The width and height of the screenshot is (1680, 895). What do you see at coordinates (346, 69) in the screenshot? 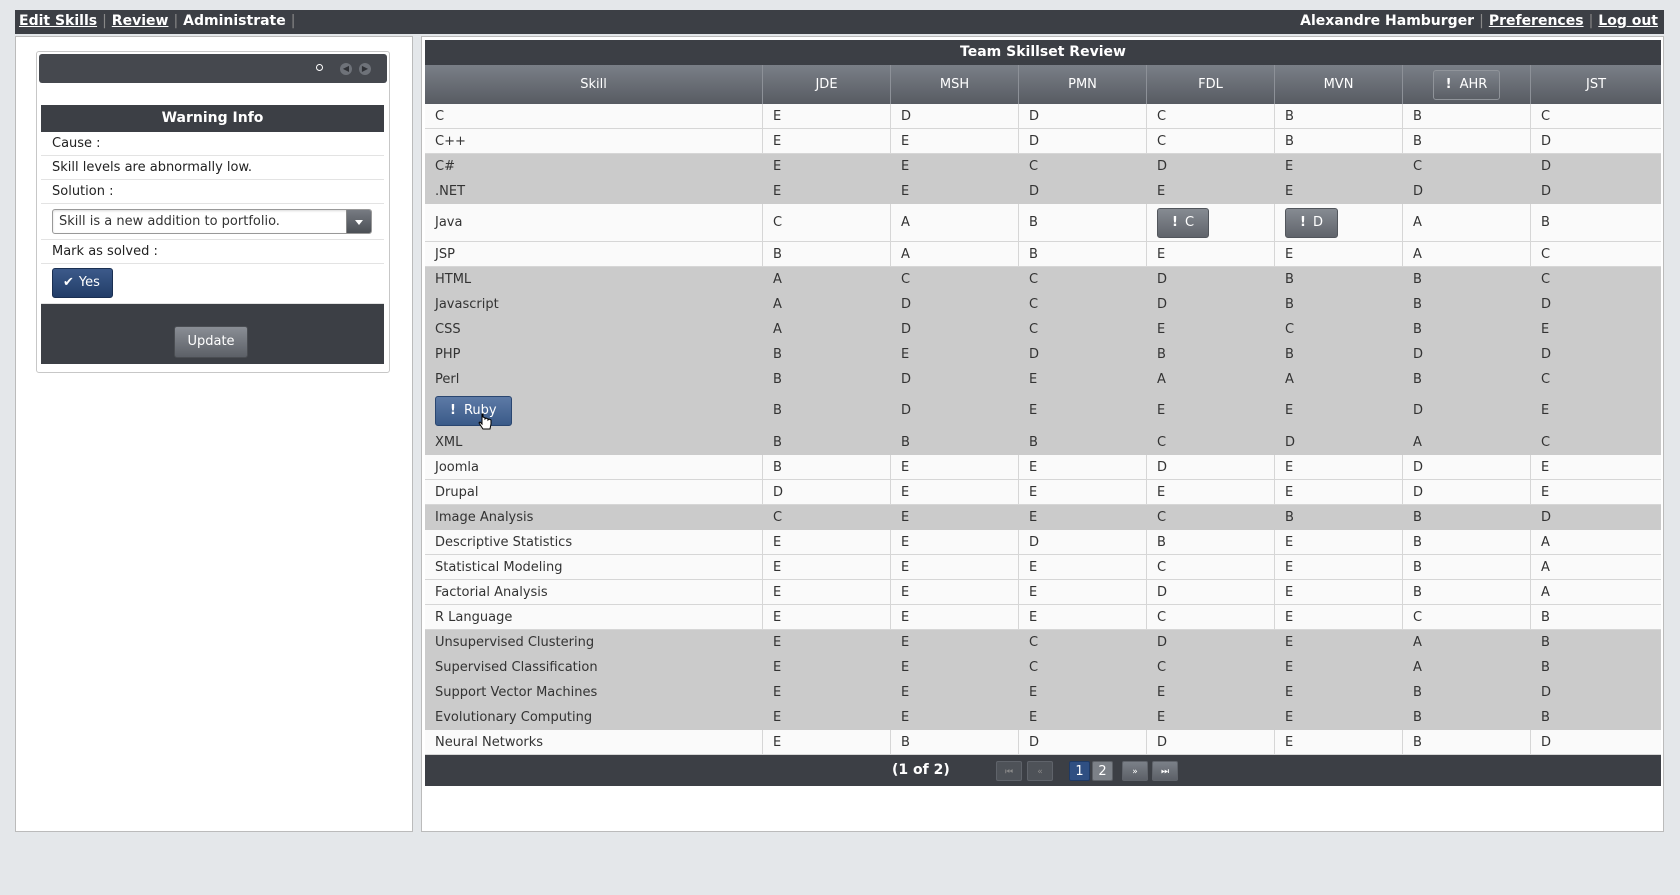
I see `prev-arrow-icon: ◀` at bounding box center [346, 69].